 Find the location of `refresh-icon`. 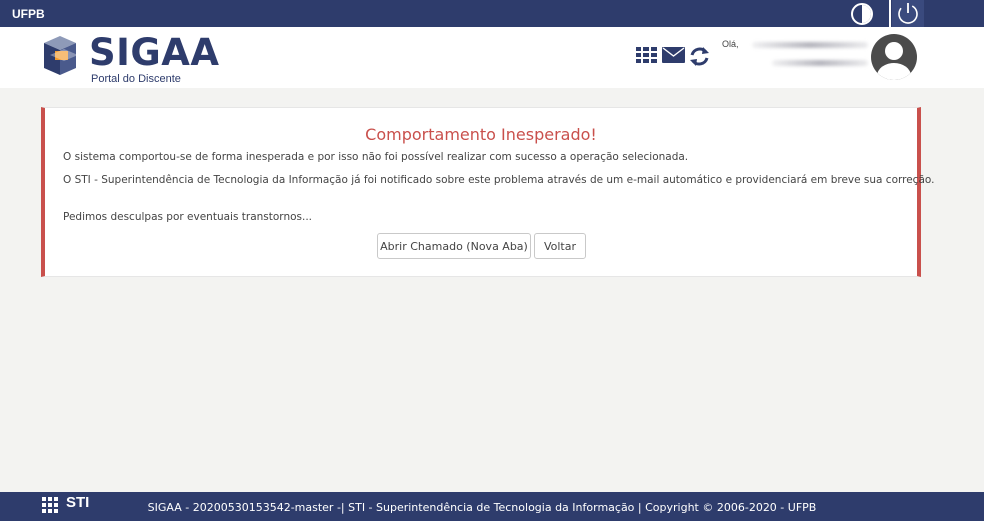

refresh-icon is located at coordinates (699, 58).